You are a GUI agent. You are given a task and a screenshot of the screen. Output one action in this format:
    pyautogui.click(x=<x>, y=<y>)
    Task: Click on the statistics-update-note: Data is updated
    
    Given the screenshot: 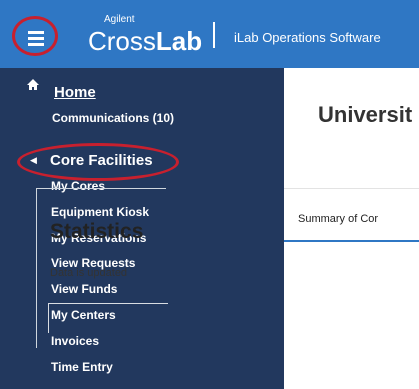 What is the action you would take?
    pyautogui.click(x=89, y=273)
    